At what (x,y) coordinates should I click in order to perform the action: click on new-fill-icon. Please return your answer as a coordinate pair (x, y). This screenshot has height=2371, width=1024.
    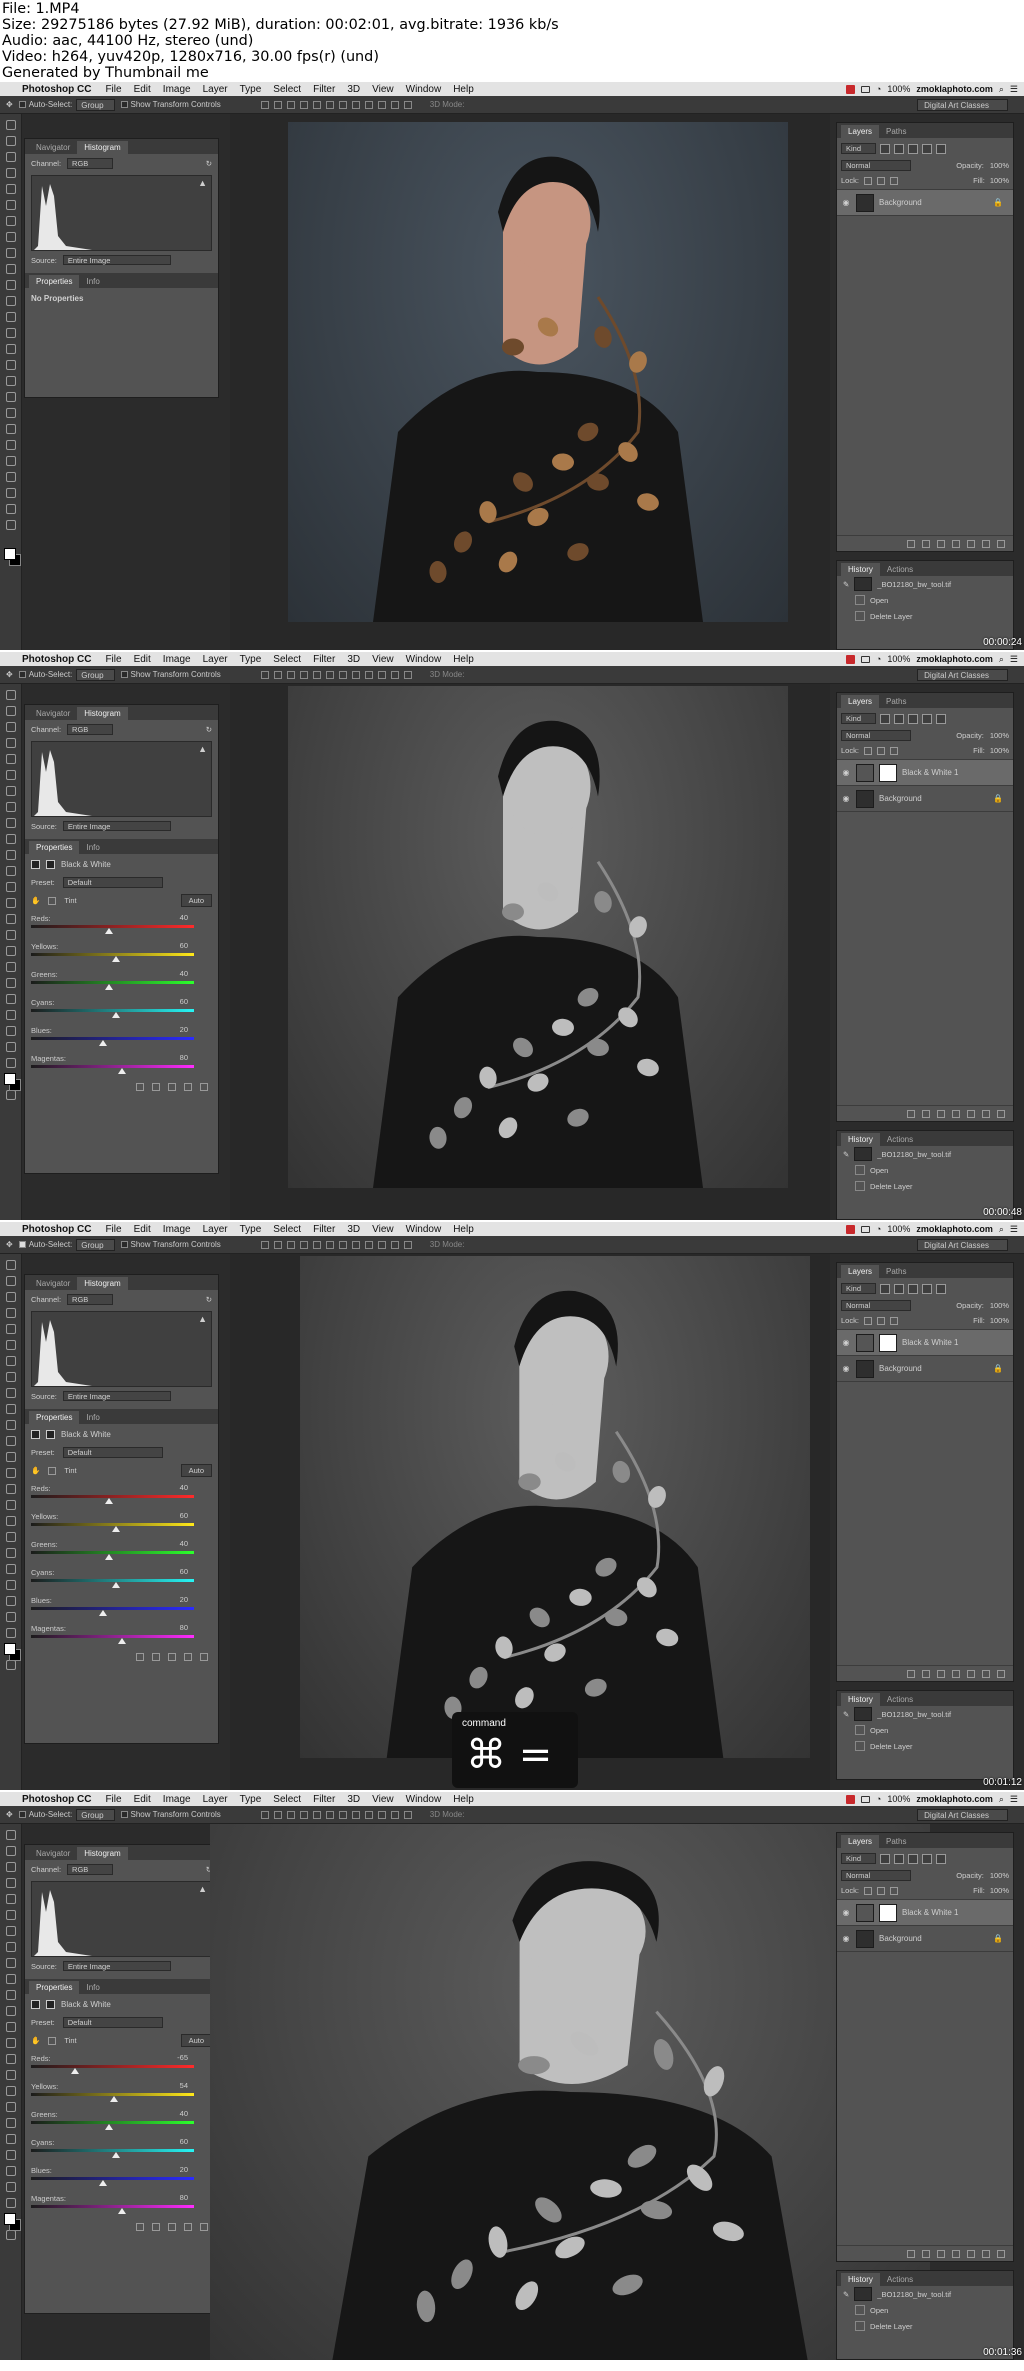
    Looking at the image, I should click on (956, 543).